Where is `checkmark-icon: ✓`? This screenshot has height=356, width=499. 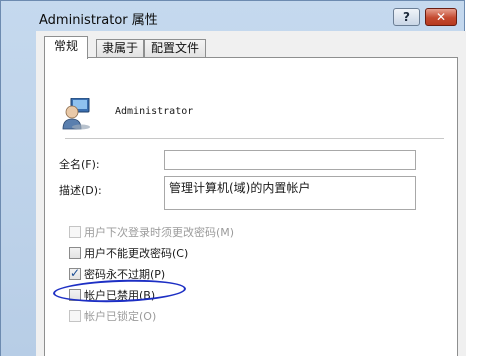
checkmark-icon: ✓ is located at coordinates (75, 273).